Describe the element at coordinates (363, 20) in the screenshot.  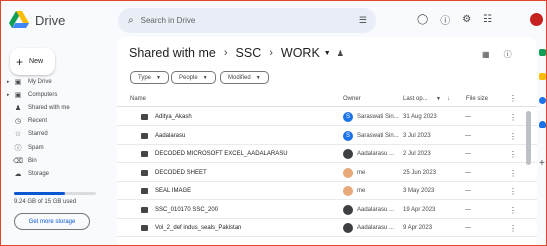
I see `search-options-icon: ☰` at that location.